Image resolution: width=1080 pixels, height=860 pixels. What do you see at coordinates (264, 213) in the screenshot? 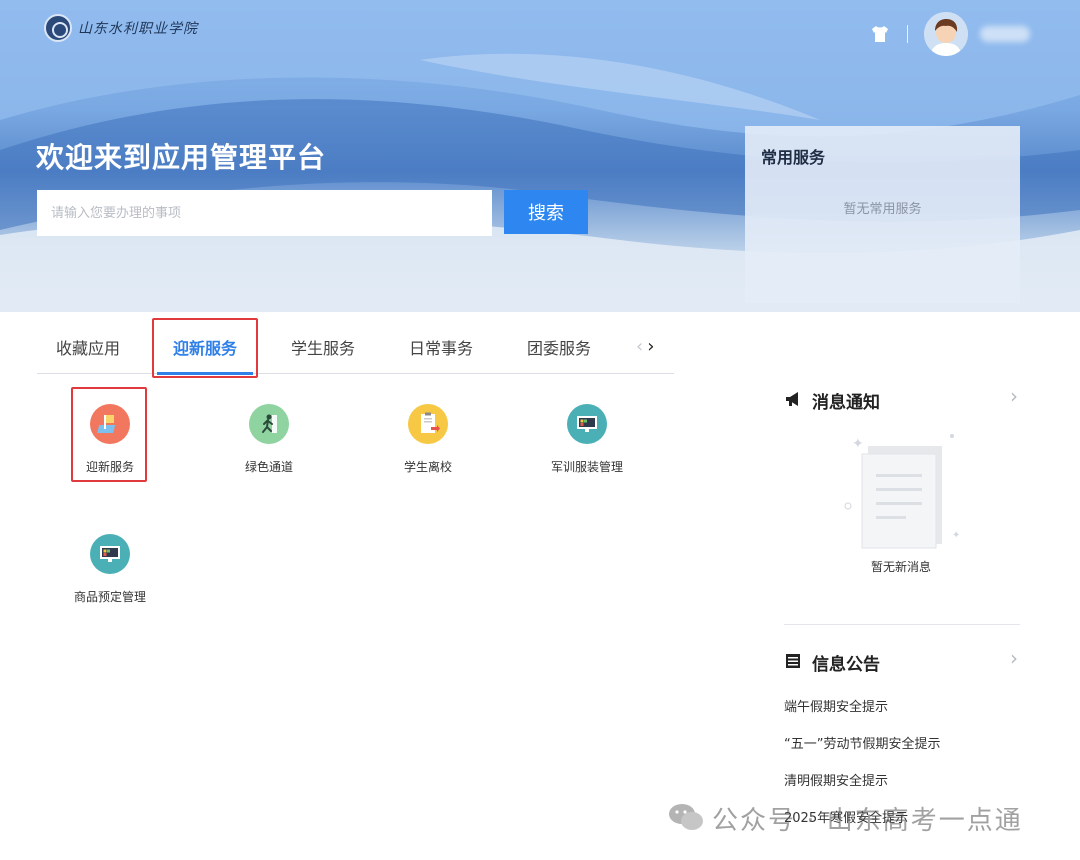
I see `search-input` at bounding box center [264, 213].